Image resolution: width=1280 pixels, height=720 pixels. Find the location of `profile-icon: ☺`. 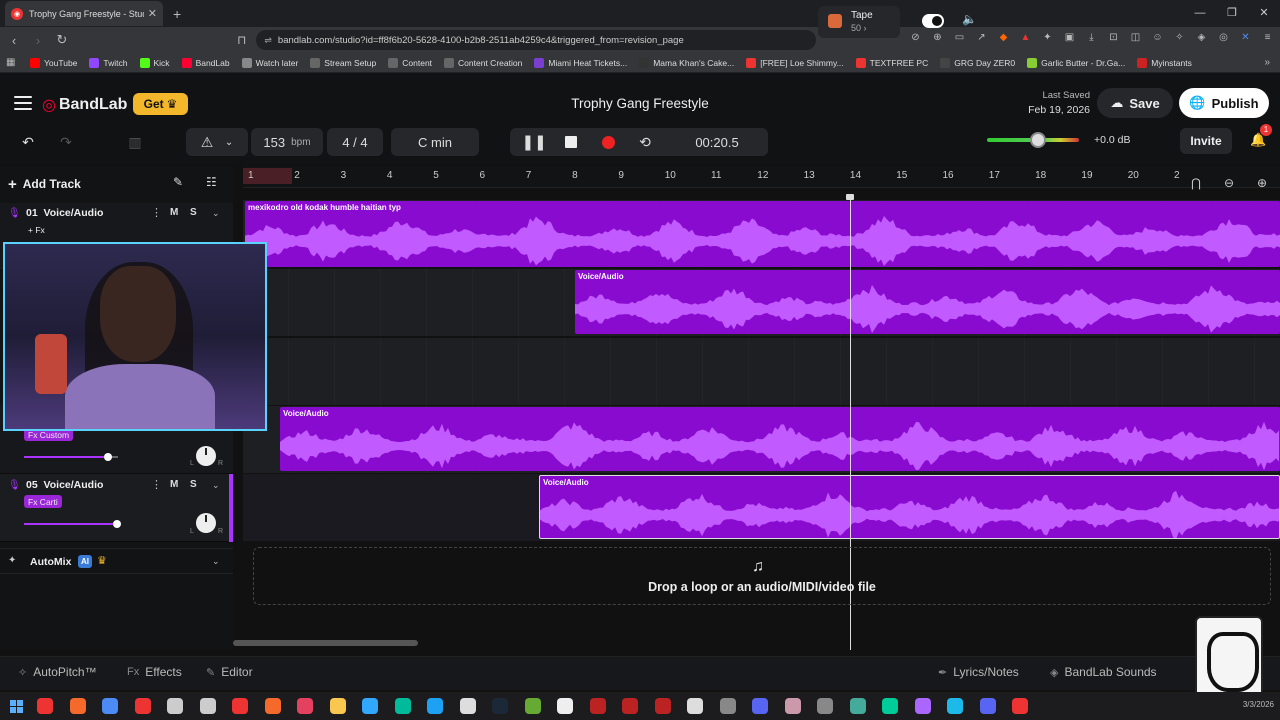

profile-icon: ☺ is located at coordinates (1157, 37).